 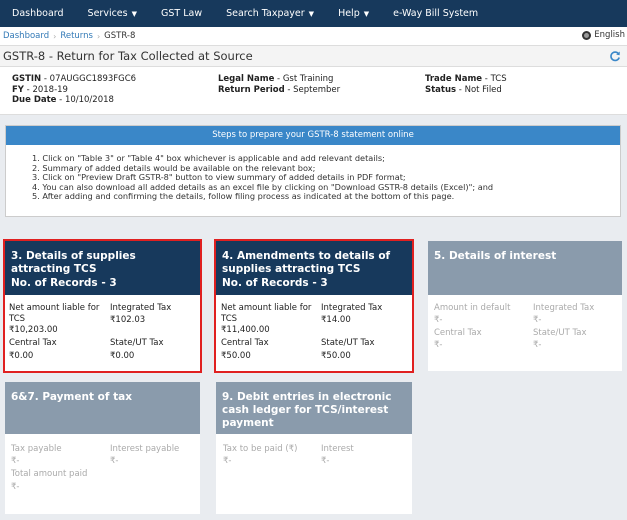 I want to click on tile-title: 3. Details of supplies attracting TCS, so click(x=73, y=262).